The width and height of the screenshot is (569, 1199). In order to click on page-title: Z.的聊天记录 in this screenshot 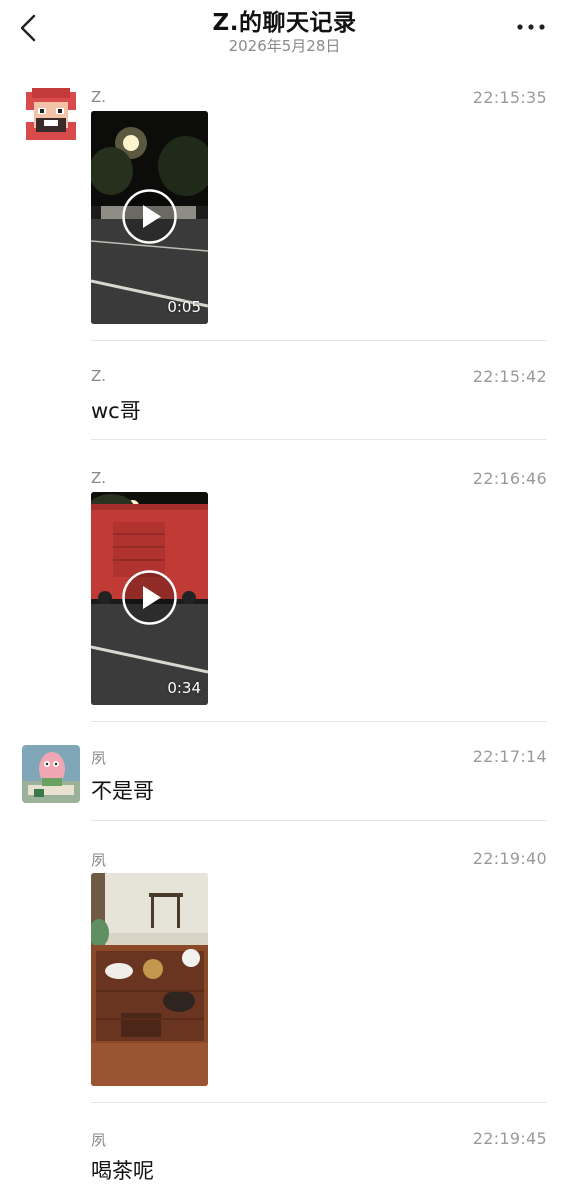, I will do `click(284, 23)`.